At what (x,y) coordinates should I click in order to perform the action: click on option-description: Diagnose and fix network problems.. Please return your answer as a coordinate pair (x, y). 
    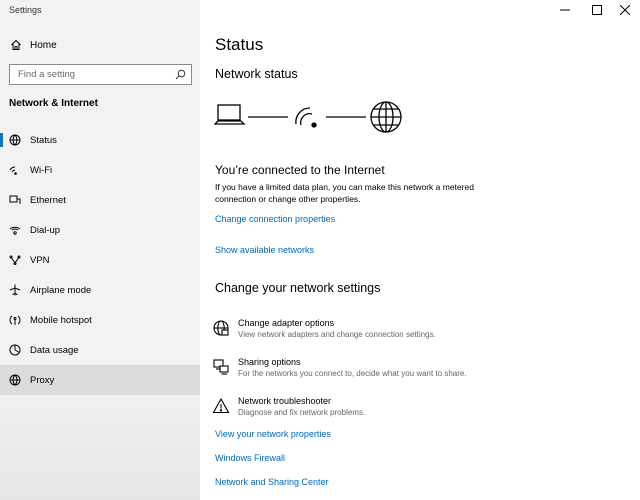
    Looking at the image, I should click on (302, 412).